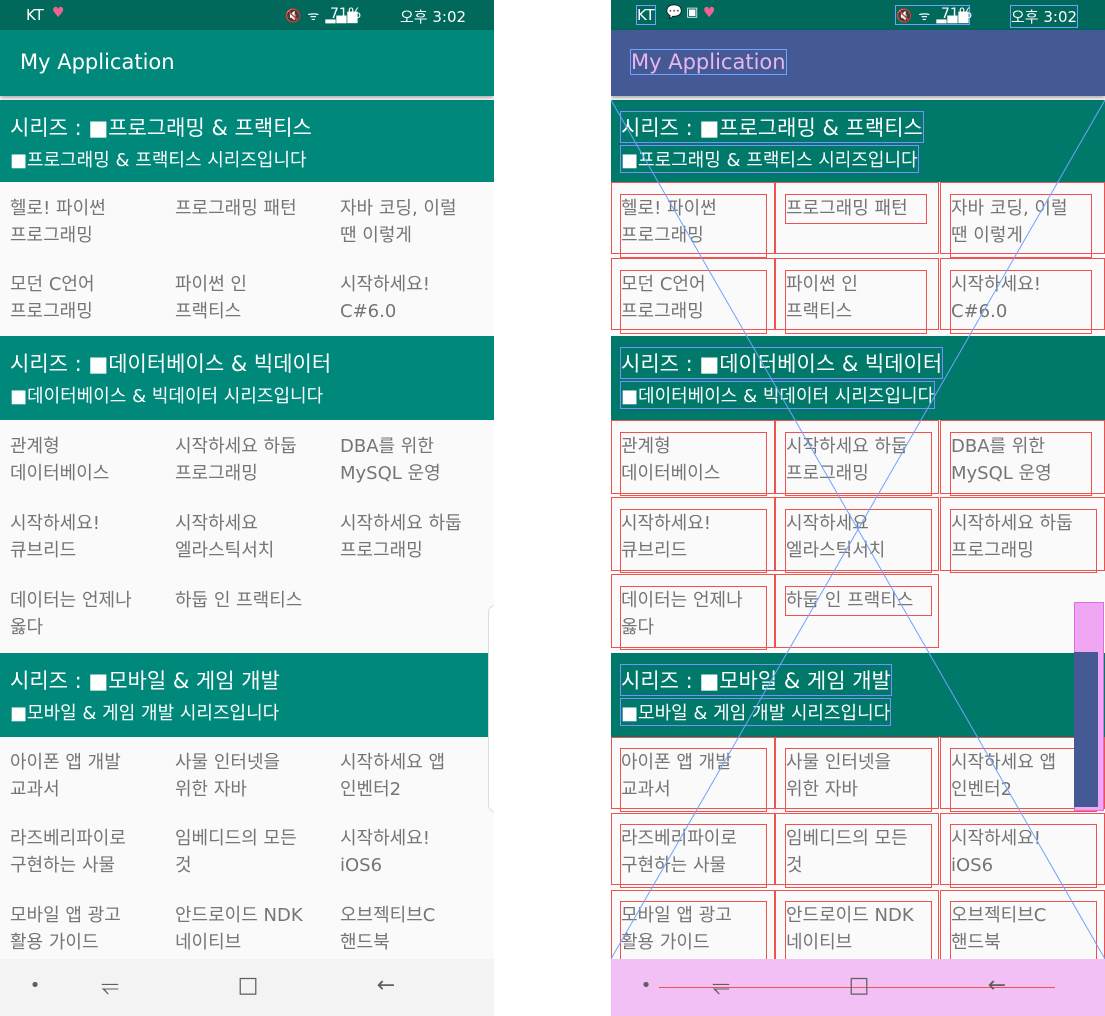  Describe the element at coordinates (1086, 729) in the screenshot. I see `edge-panel-handle-inner` at that location.